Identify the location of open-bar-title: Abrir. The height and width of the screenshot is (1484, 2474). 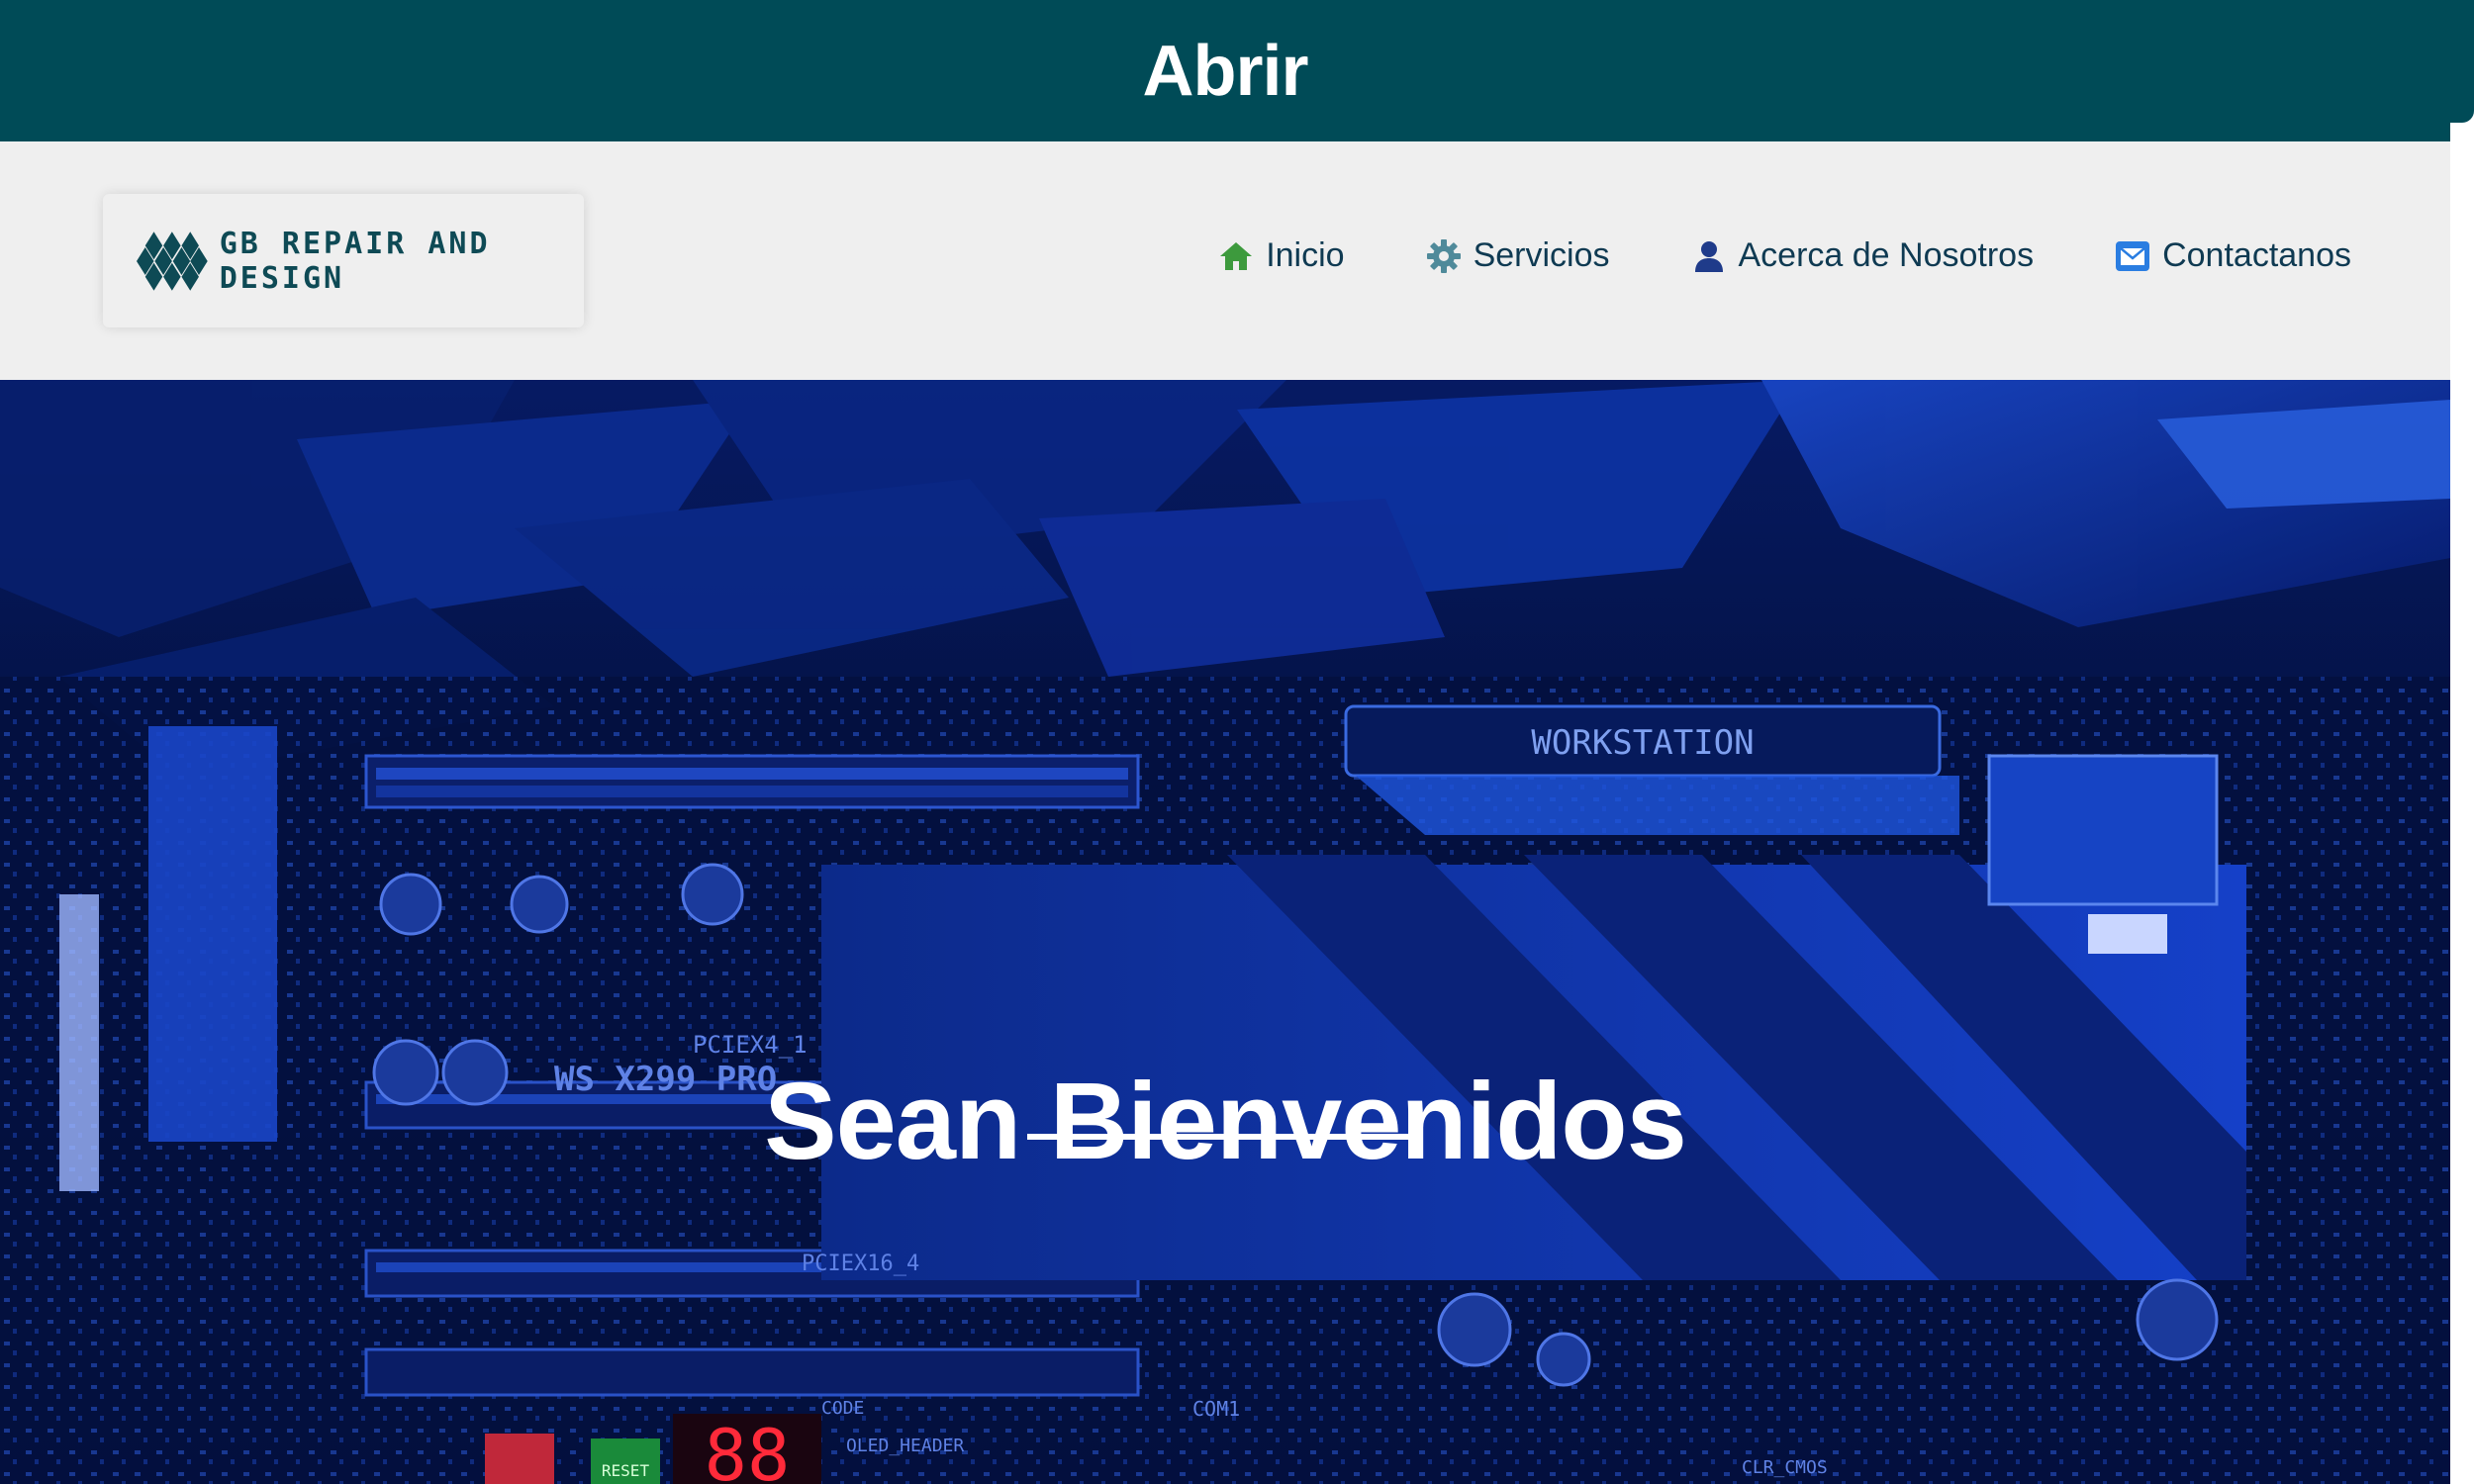
(1225, 71).